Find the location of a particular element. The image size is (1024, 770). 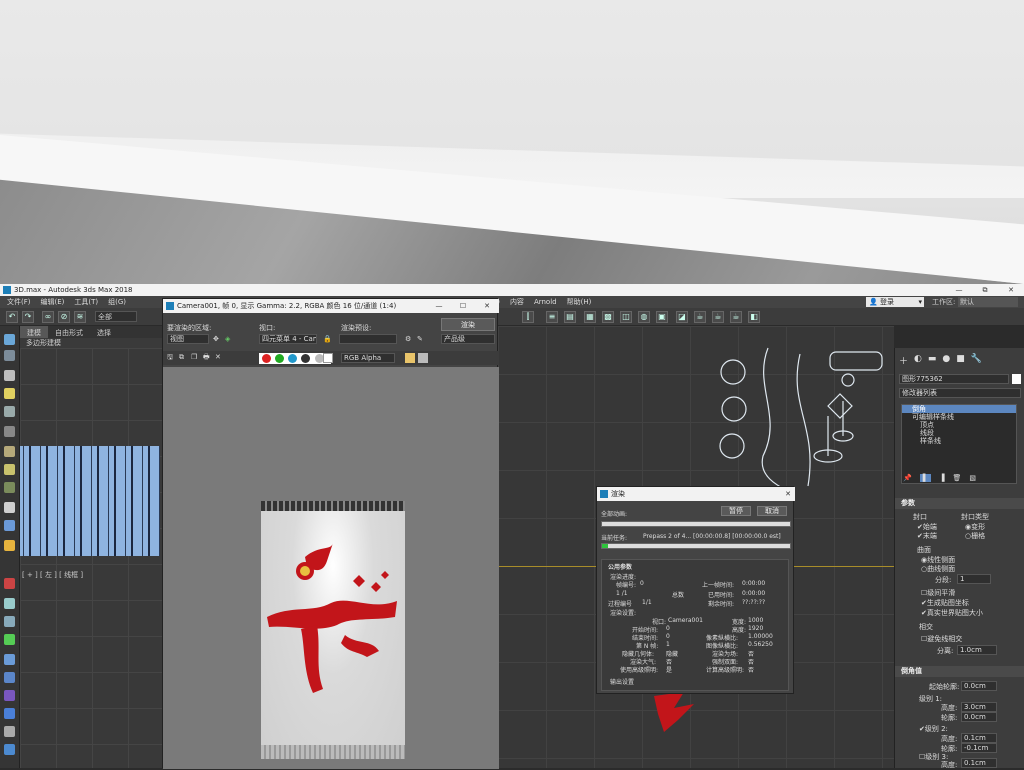

level2-checkbox: ✔级别 2: is located at coordinates (933, 729).